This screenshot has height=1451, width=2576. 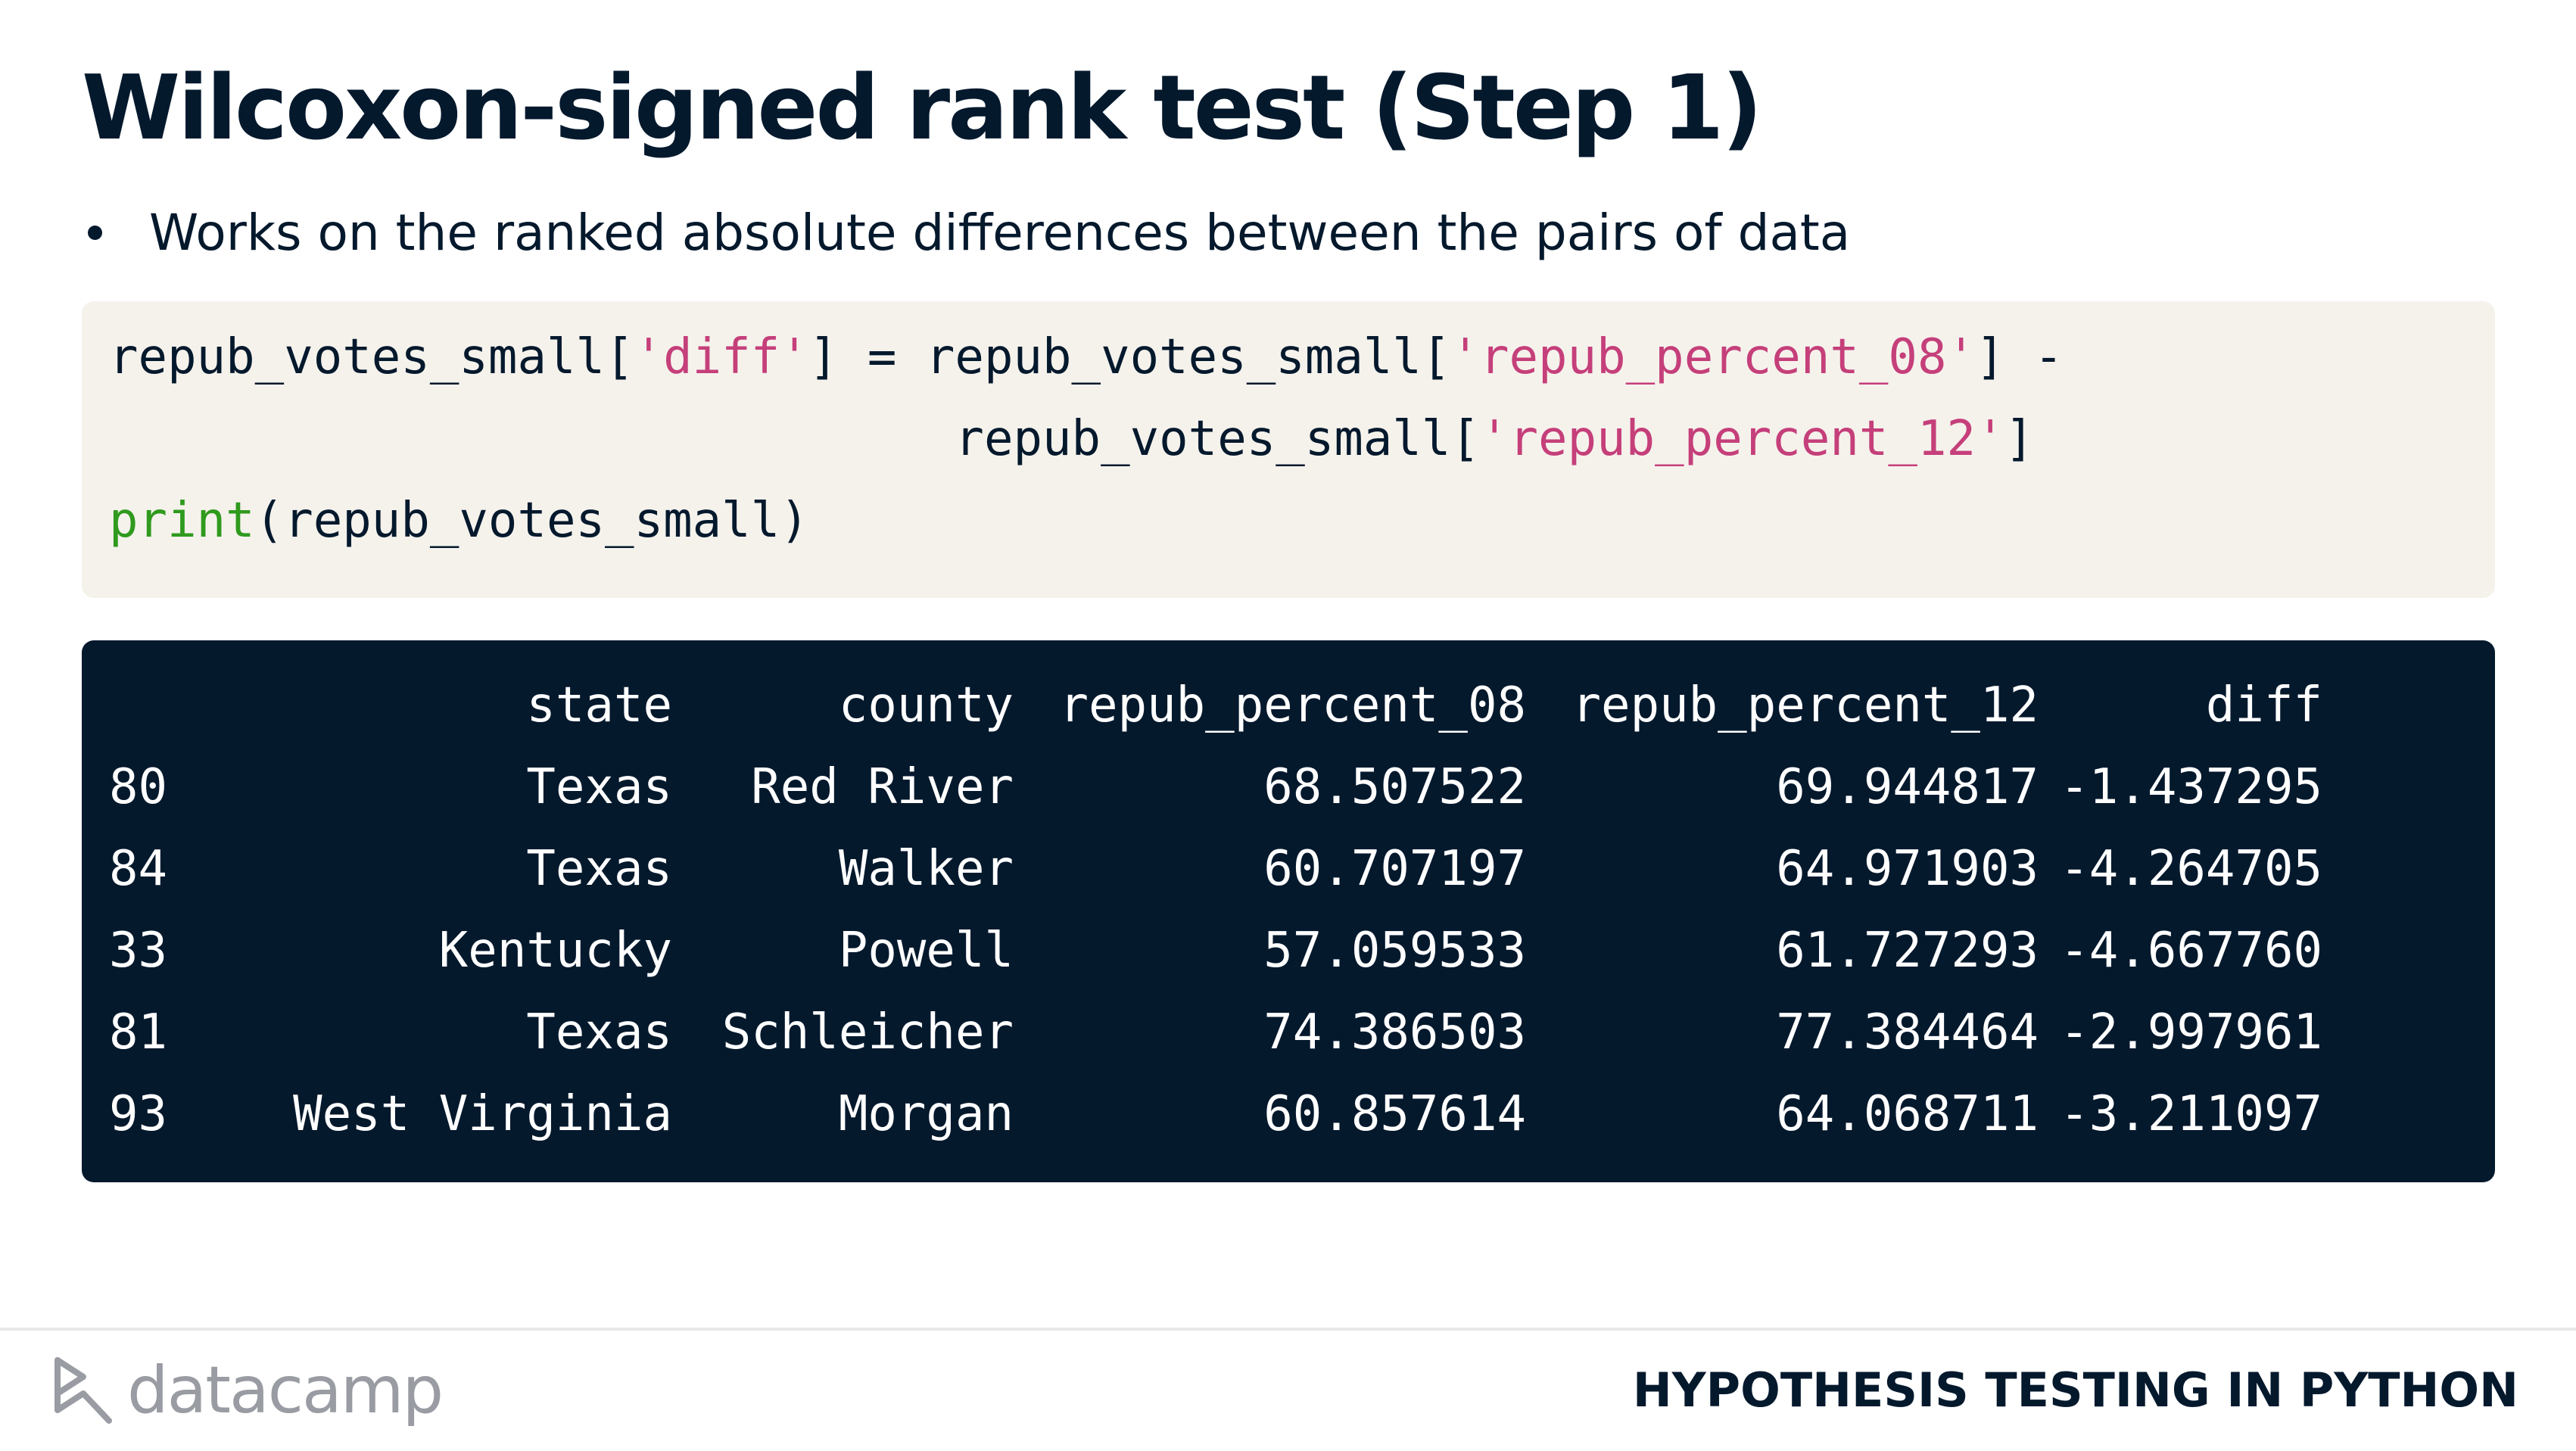 What do you see at coordinates (1907, 869) in the screenshot?
I see `cell-repub-percent-12: 64.971903` at bounding box center [1907, 869].